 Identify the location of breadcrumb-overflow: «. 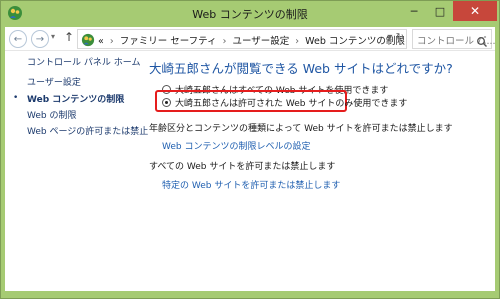
(101, 41).